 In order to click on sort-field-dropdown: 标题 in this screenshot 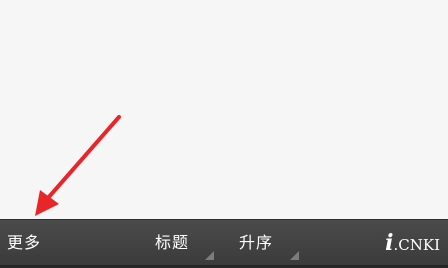, I will do `click(172, 243)`.